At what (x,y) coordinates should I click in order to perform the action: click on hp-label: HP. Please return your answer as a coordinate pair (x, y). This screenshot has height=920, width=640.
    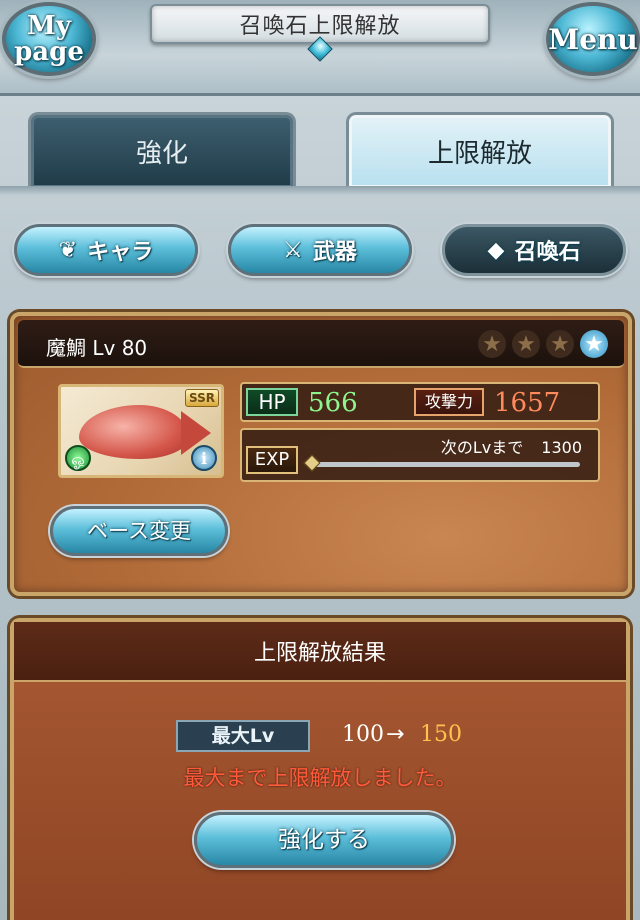
    Looking at the image, I should click on (272, 402).